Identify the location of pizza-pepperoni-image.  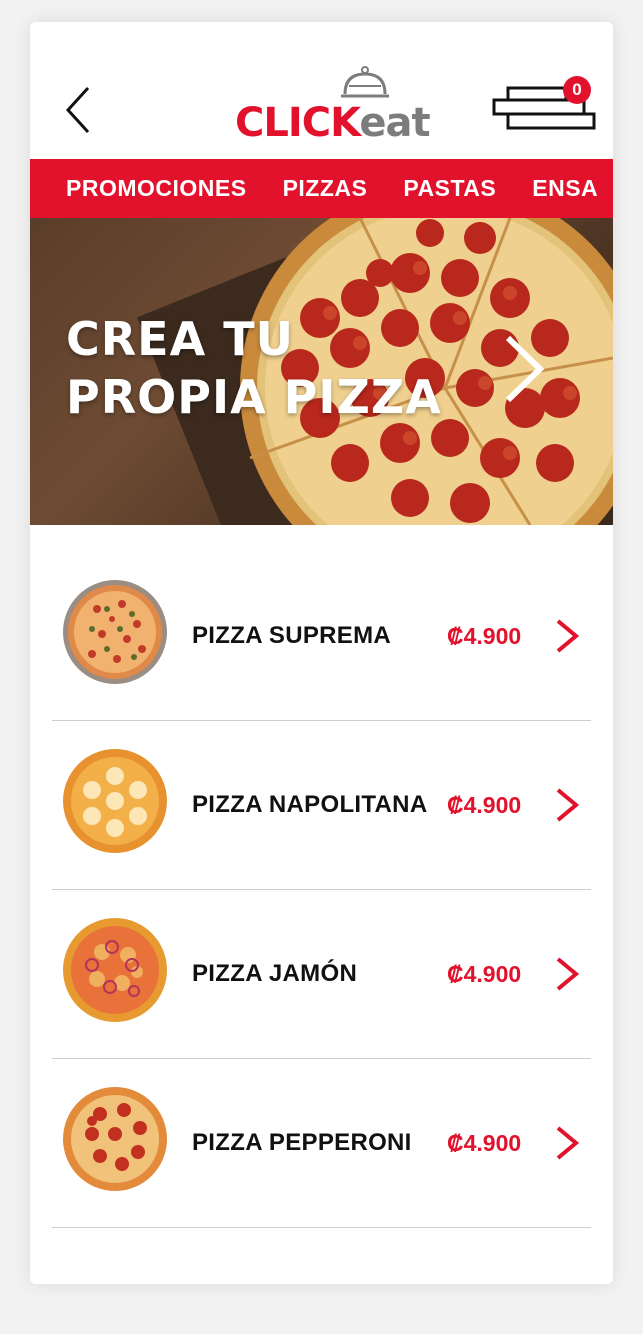
(115, 1139).